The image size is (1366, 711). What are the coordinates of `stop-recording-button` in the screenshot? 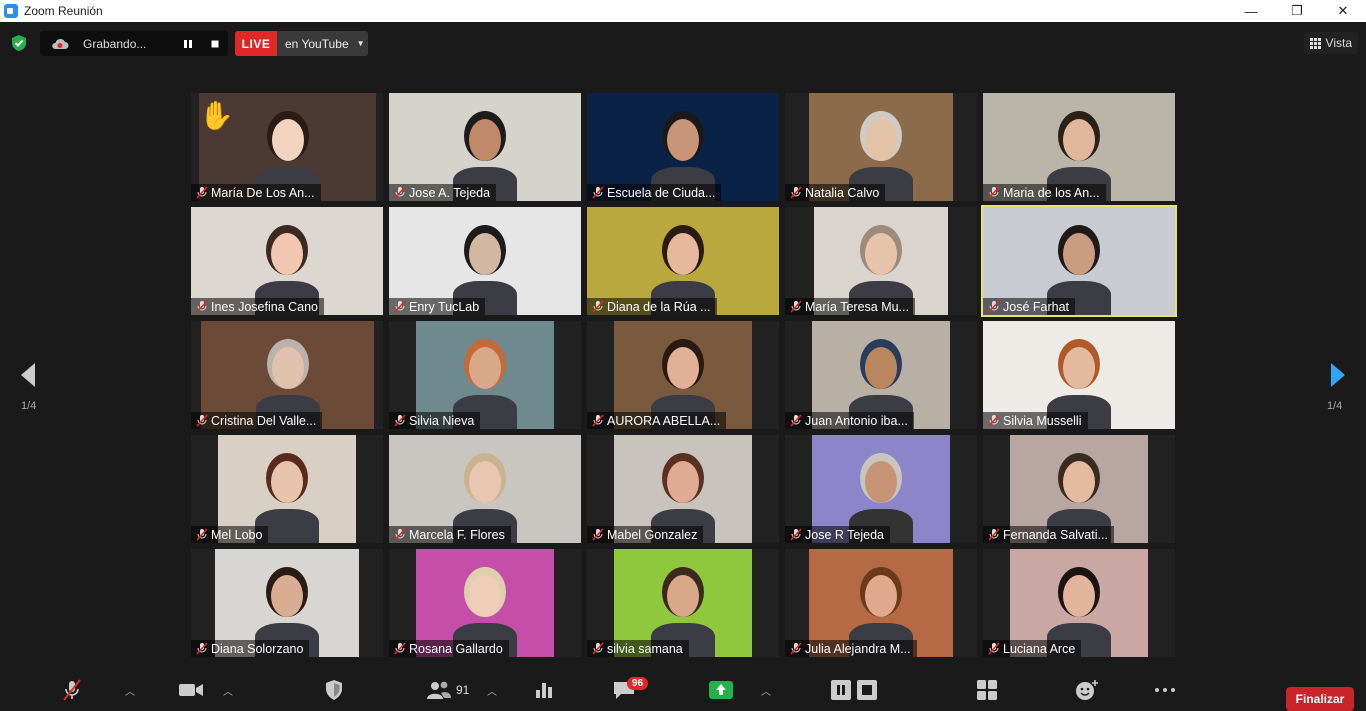 It's located at (215, 43).